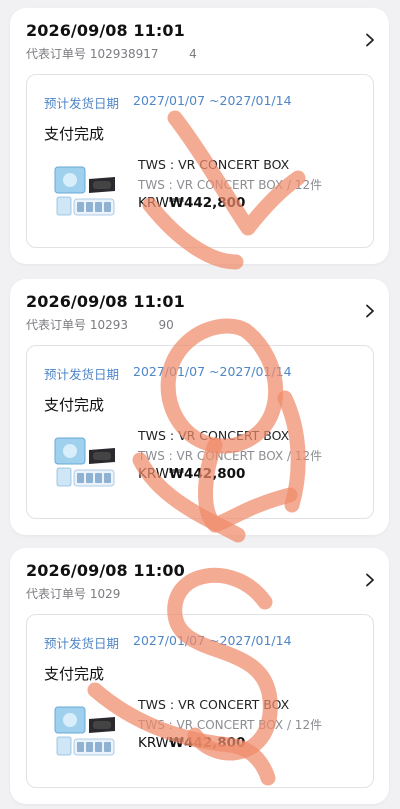  I want to click on order-number-value: 1029, so click(105, 594).